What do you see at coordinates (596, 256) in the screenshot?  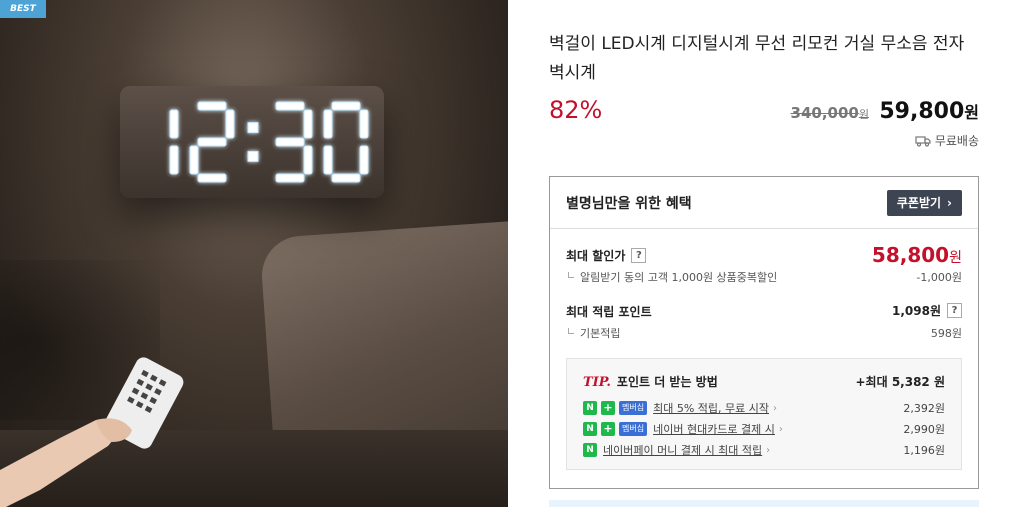 I see `max-discount-label: 최대 할인가` at bounding box center [596, 256].